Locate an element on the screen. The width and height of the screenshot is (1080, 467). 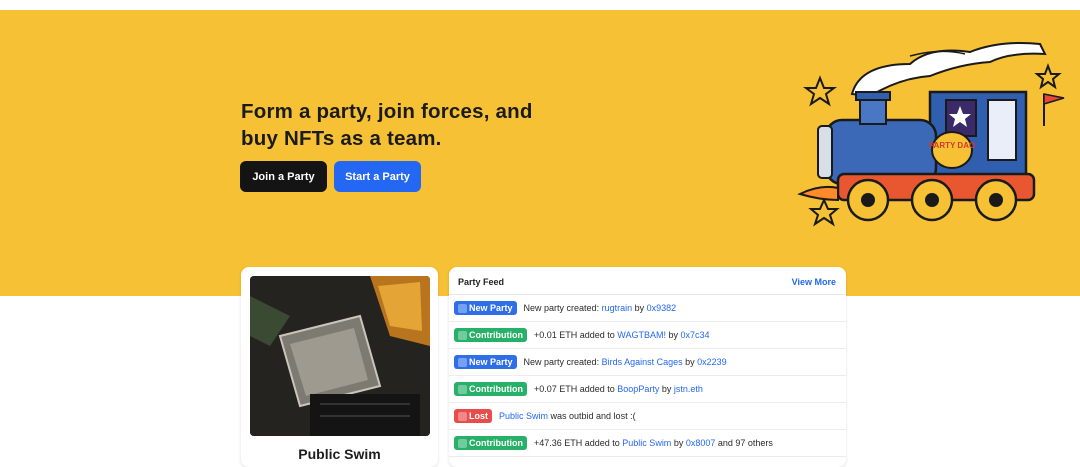
party-link: BoopParty is located at coordinates (638, 389).